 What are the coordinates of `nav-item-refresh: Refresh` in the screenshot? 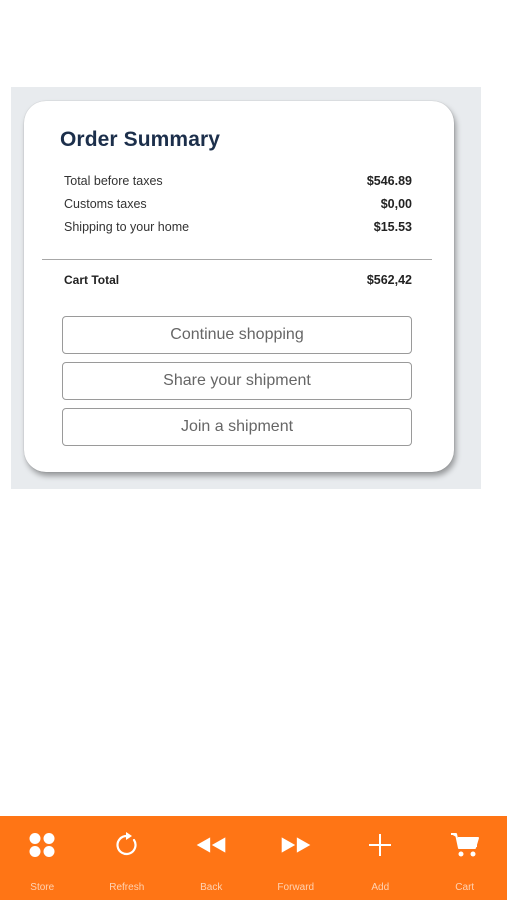 It's located at (127, 858).